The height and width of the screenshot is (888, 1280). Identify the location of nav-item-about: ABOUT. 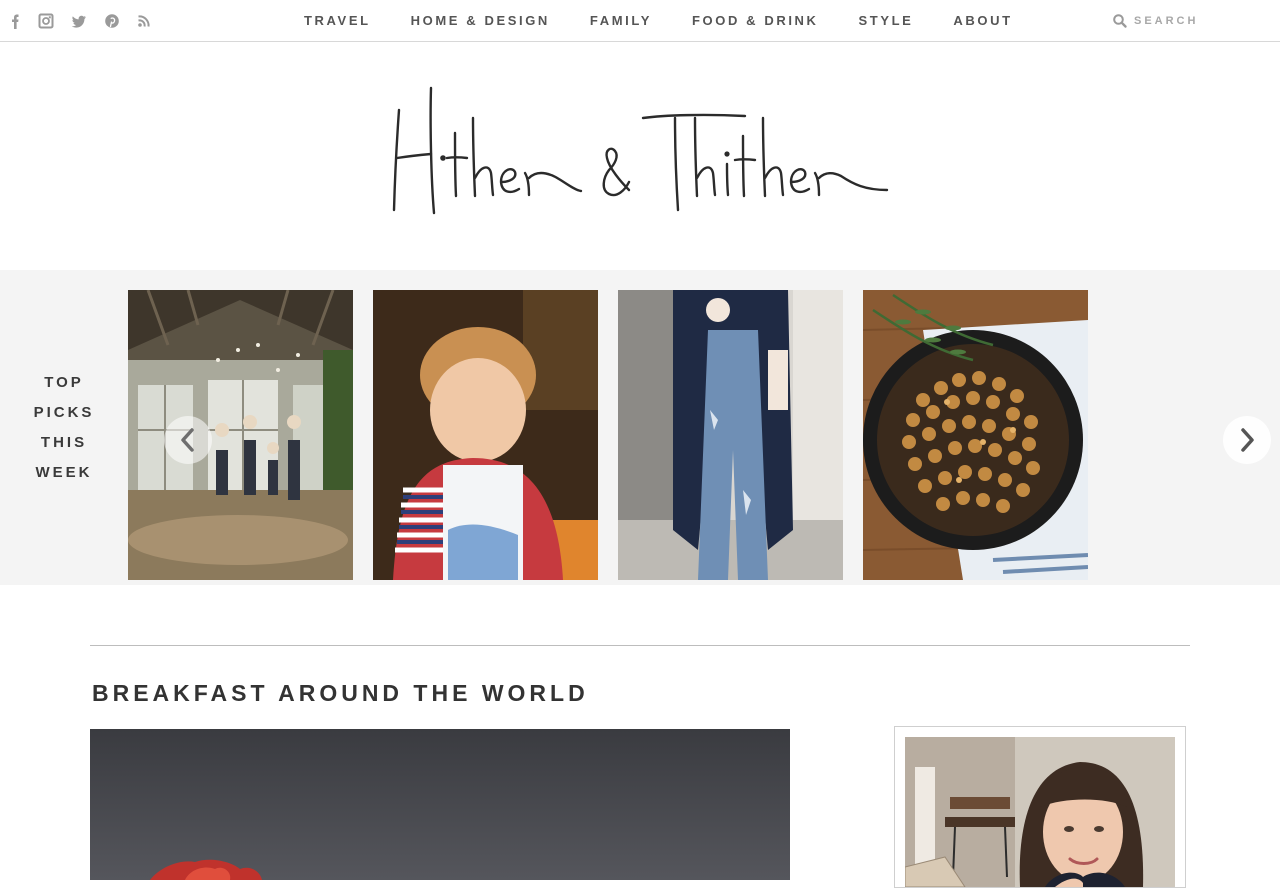
(982, 20).